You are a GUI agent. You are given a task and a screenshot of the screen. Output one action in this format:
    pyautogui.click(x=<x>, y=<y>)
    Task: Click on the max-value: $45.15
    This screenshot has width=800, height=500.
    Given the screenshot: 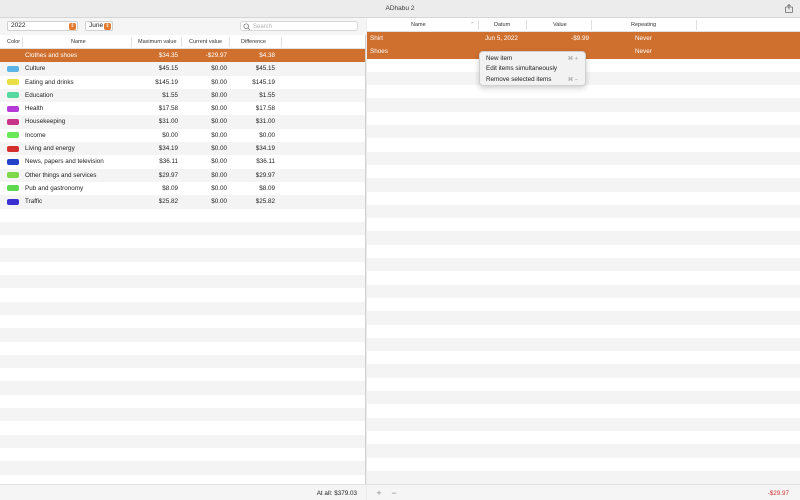 What is the action you would take?
    pyautogui.click(x=168, y=69)
    